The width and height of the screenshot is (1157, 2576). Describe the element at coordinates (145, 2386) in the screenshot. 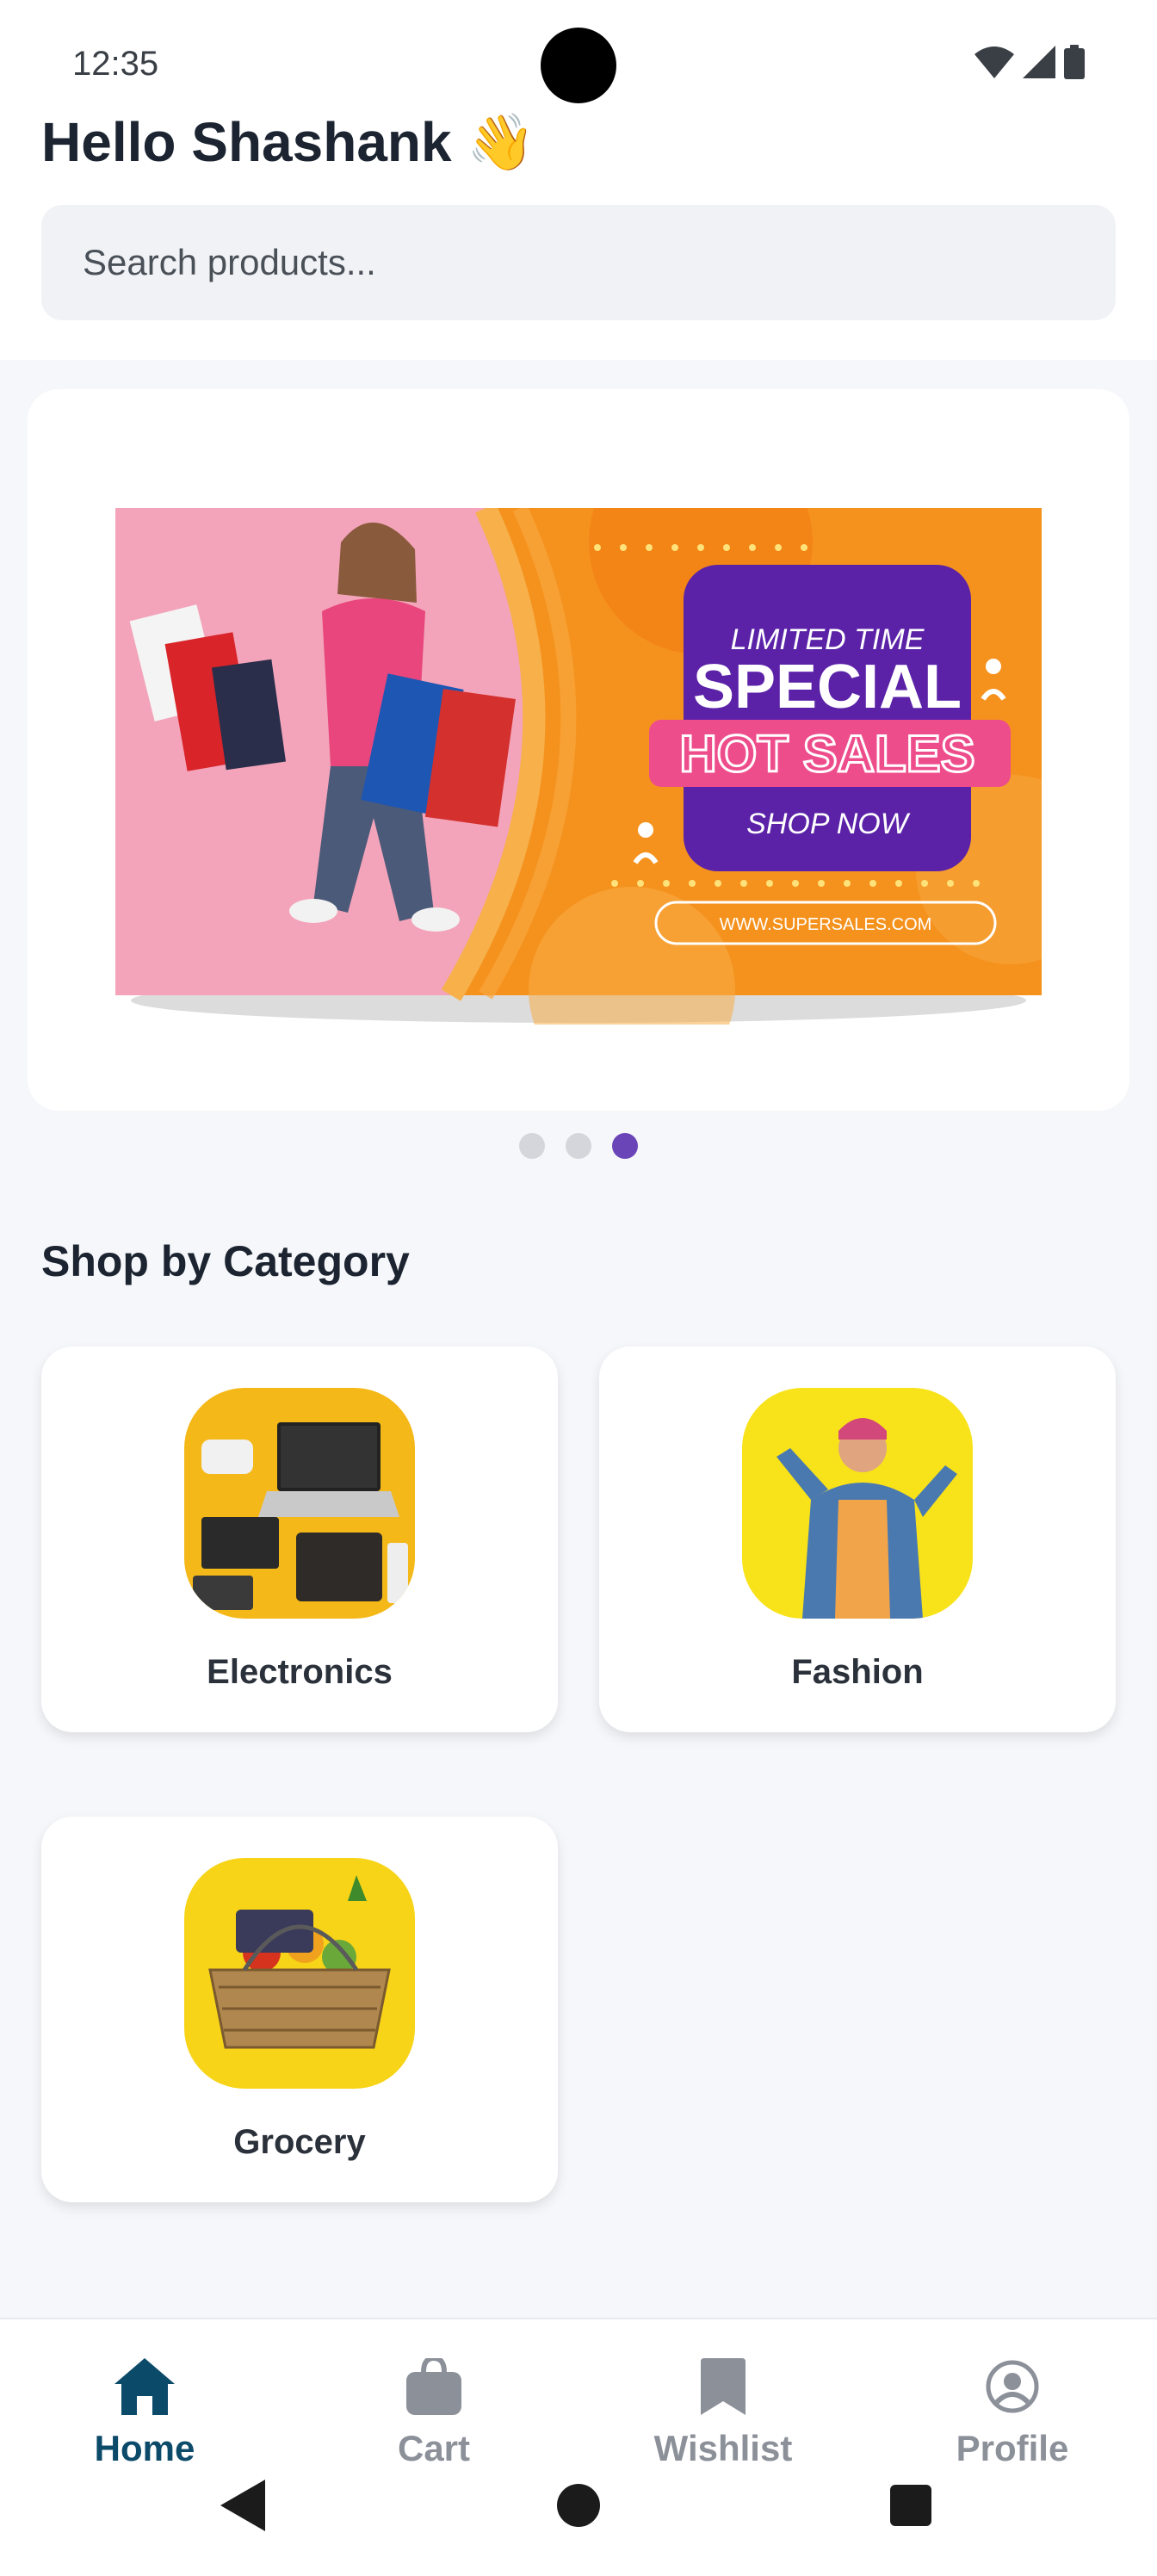

I see `home-icon` at that location.